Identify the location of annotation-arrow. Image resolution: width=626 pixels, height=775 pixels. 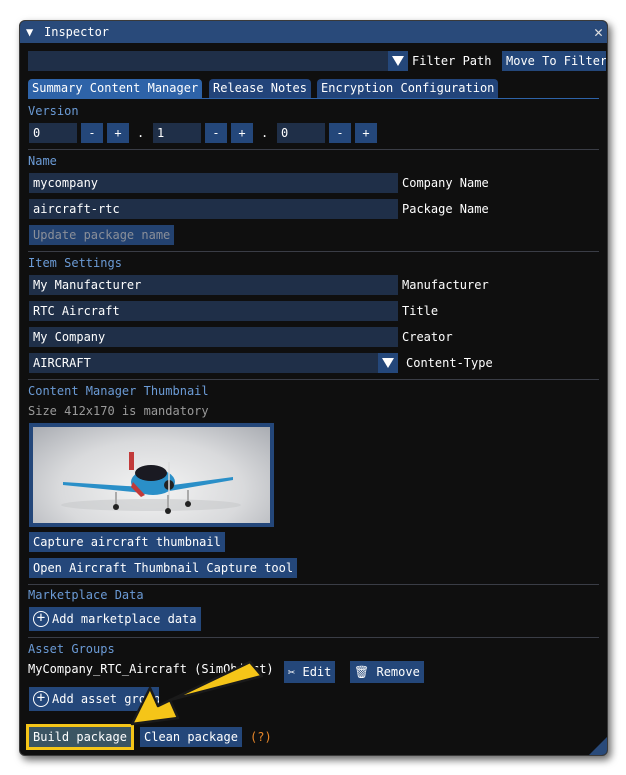
(197, 693).